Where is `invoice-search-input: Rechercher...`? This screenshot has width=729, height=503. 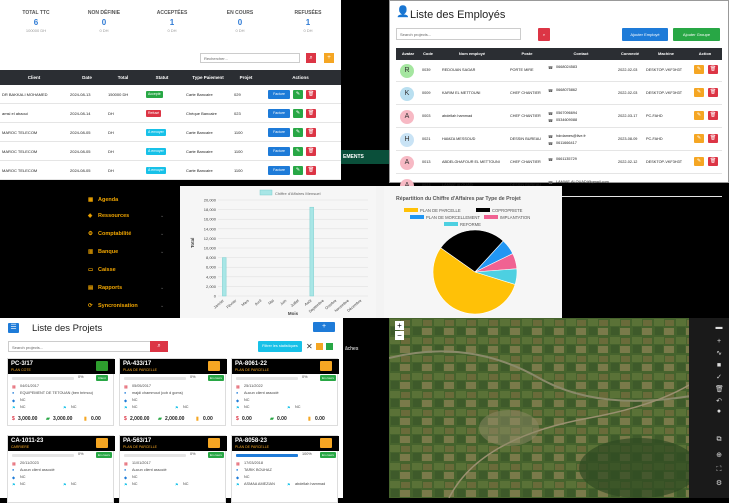
invoice-search-input: Rechercher... is located at coordinates (250, 58).